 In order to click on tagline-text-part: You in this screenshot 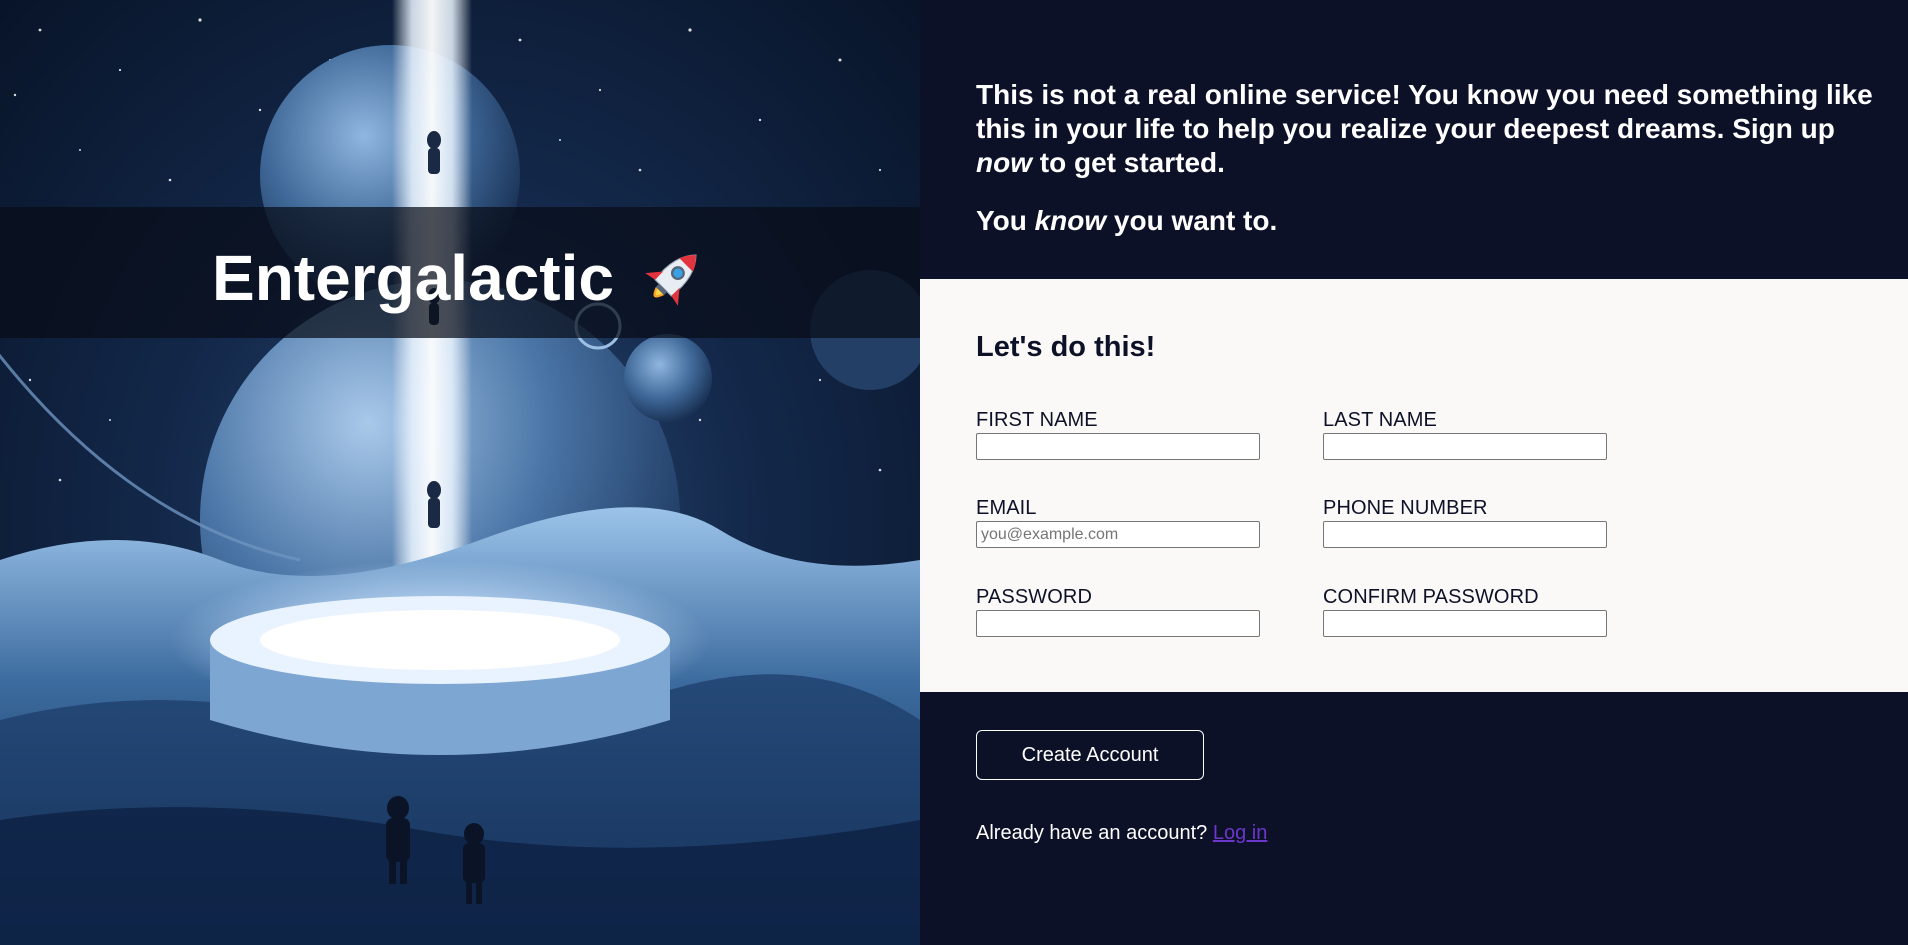, I will do `click(1005, 220)`.